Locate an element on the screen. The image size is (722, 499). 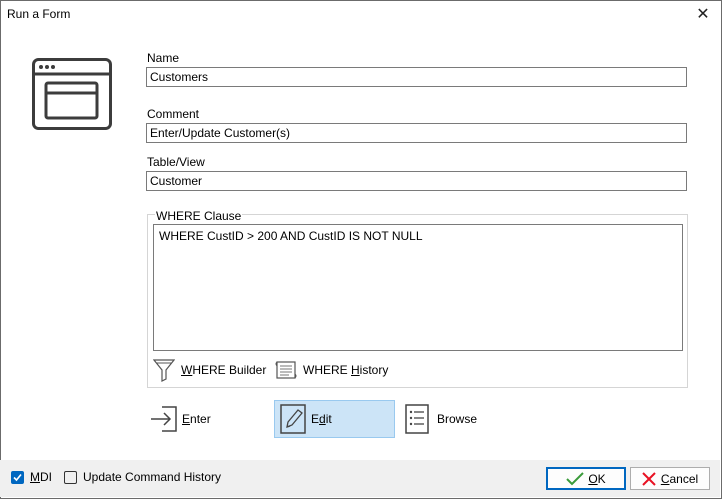
enter-mode-button: Enter is located at coordinates (197, 419).